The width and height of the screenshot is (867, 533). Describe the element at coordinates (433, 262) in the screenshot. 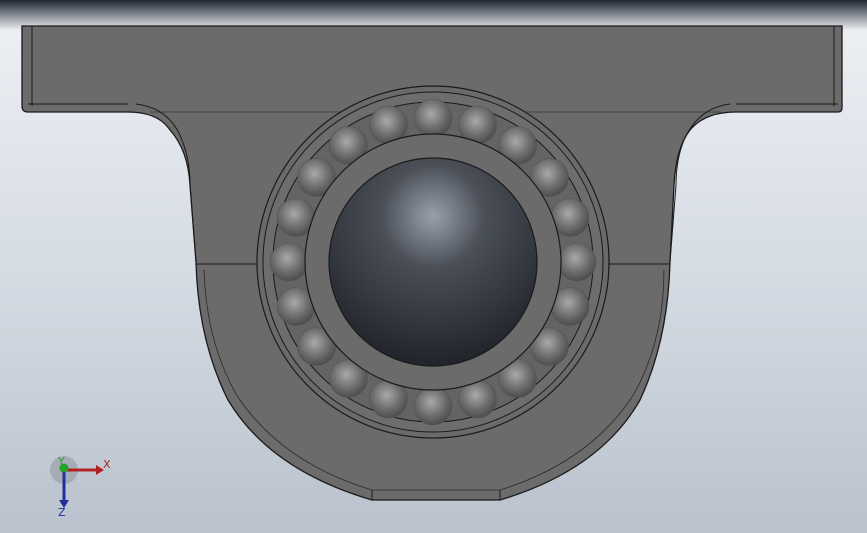

I see `shaft-bore` at that location.